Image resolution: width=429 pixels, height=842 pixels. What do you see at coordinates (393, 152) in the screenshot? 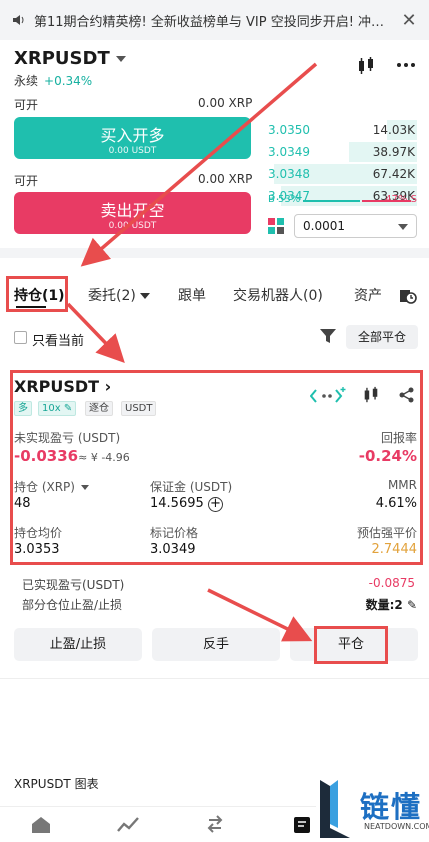
I see `orderbook-qty: 38.97K` at bounding box center [393, 152].